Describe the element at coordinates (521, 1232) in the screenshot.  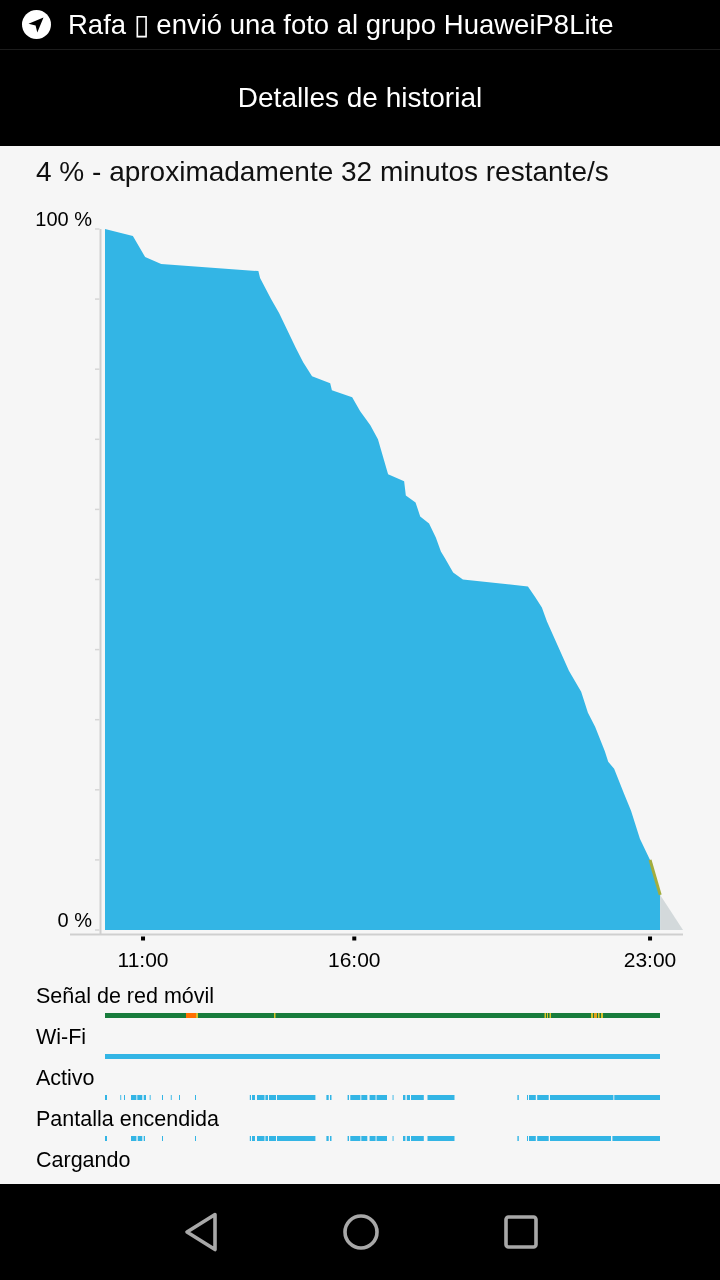
I see `recents-icon` at that location.